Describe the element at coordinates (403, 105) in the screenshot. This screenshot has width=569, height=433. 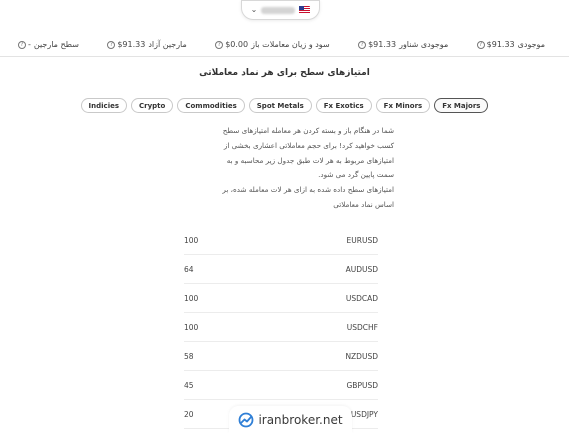
I see `tab-fx-minors: Fx Minors` at that location.